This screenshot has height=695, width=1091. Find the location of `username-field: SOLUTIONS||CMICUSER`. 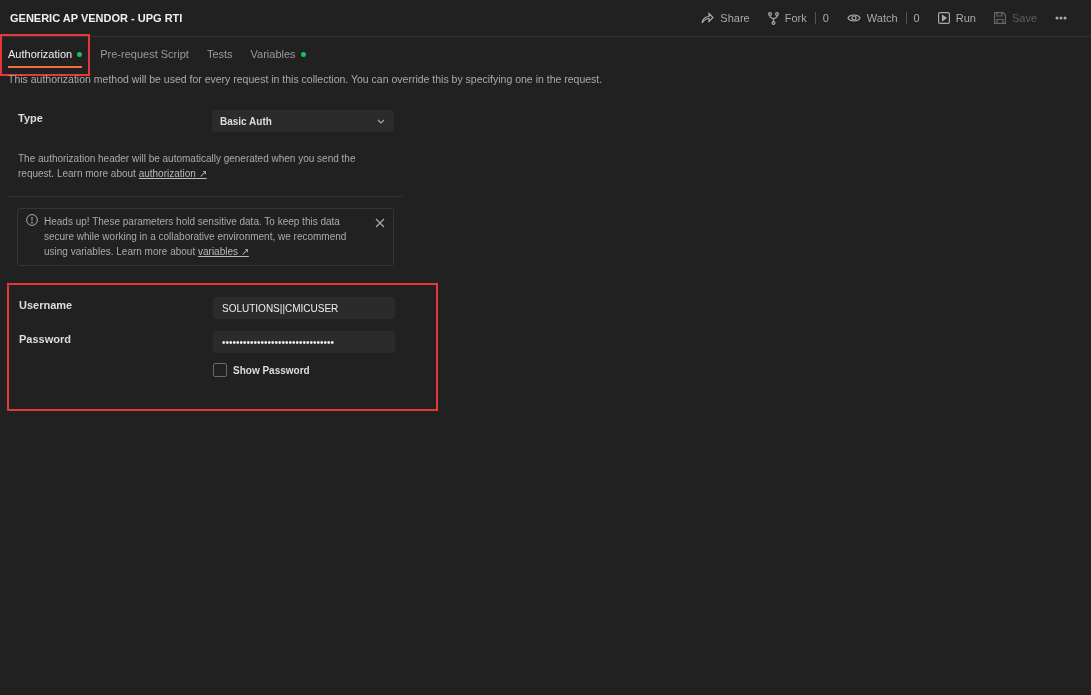

username-field: SOLUTIONS||CMICUSER is located at coordinates (304, 308).